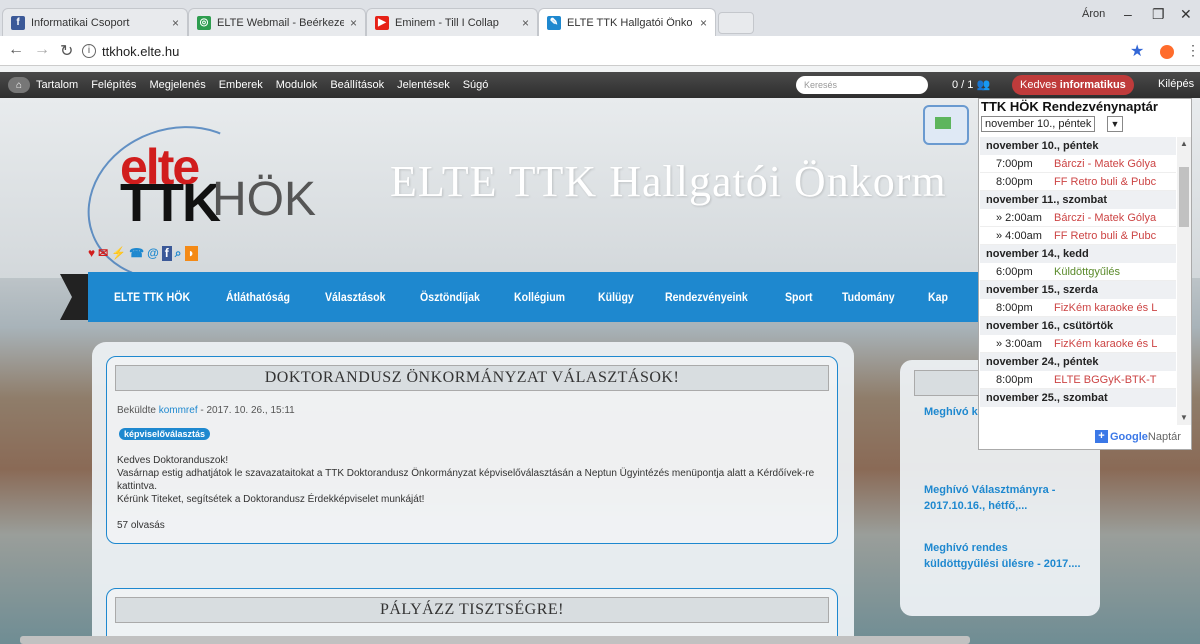 This screenshot has height=644, width=1200. I want to click on user-count: 0 / 1 👥, so click(971, 84).